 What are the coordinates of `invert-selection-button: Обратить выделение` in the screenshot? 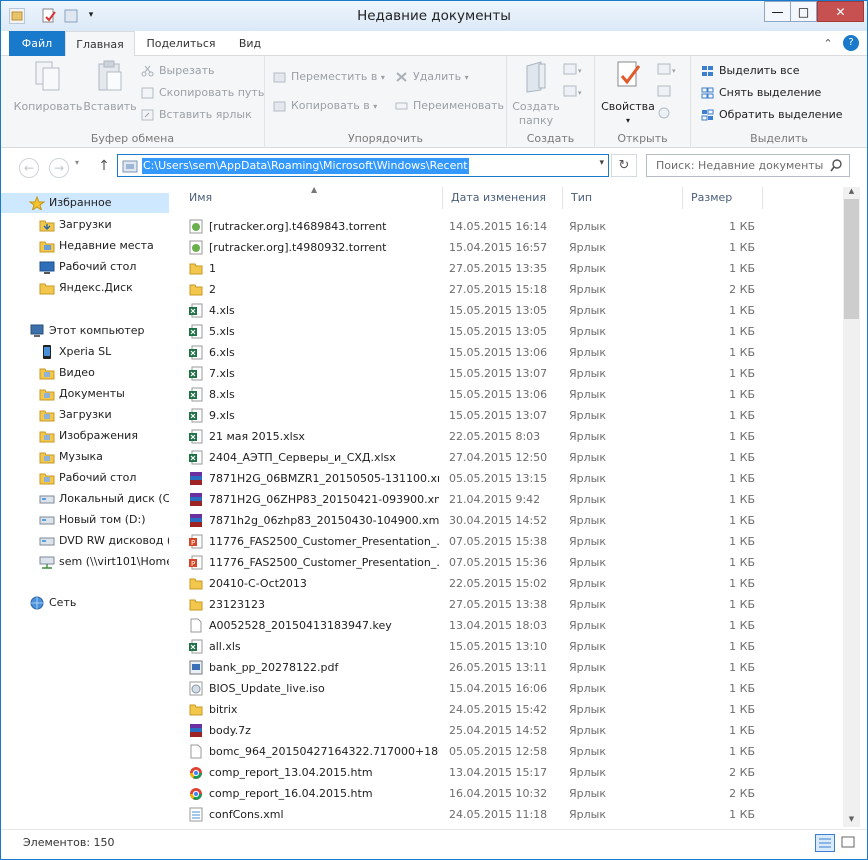 It's located at (771, 115).